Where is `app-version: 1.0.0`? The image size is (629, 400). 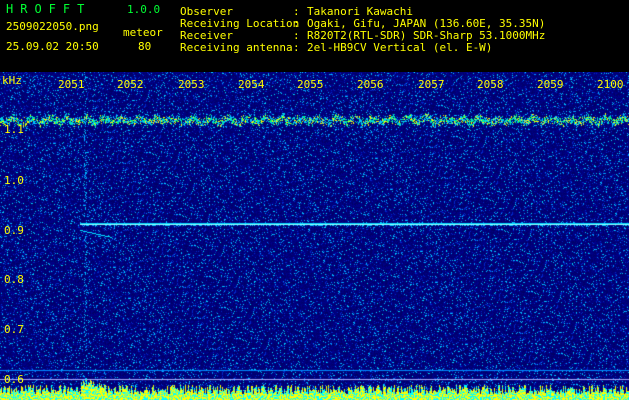 app-version: 1.0.0 is located at coordinates (144, 9).